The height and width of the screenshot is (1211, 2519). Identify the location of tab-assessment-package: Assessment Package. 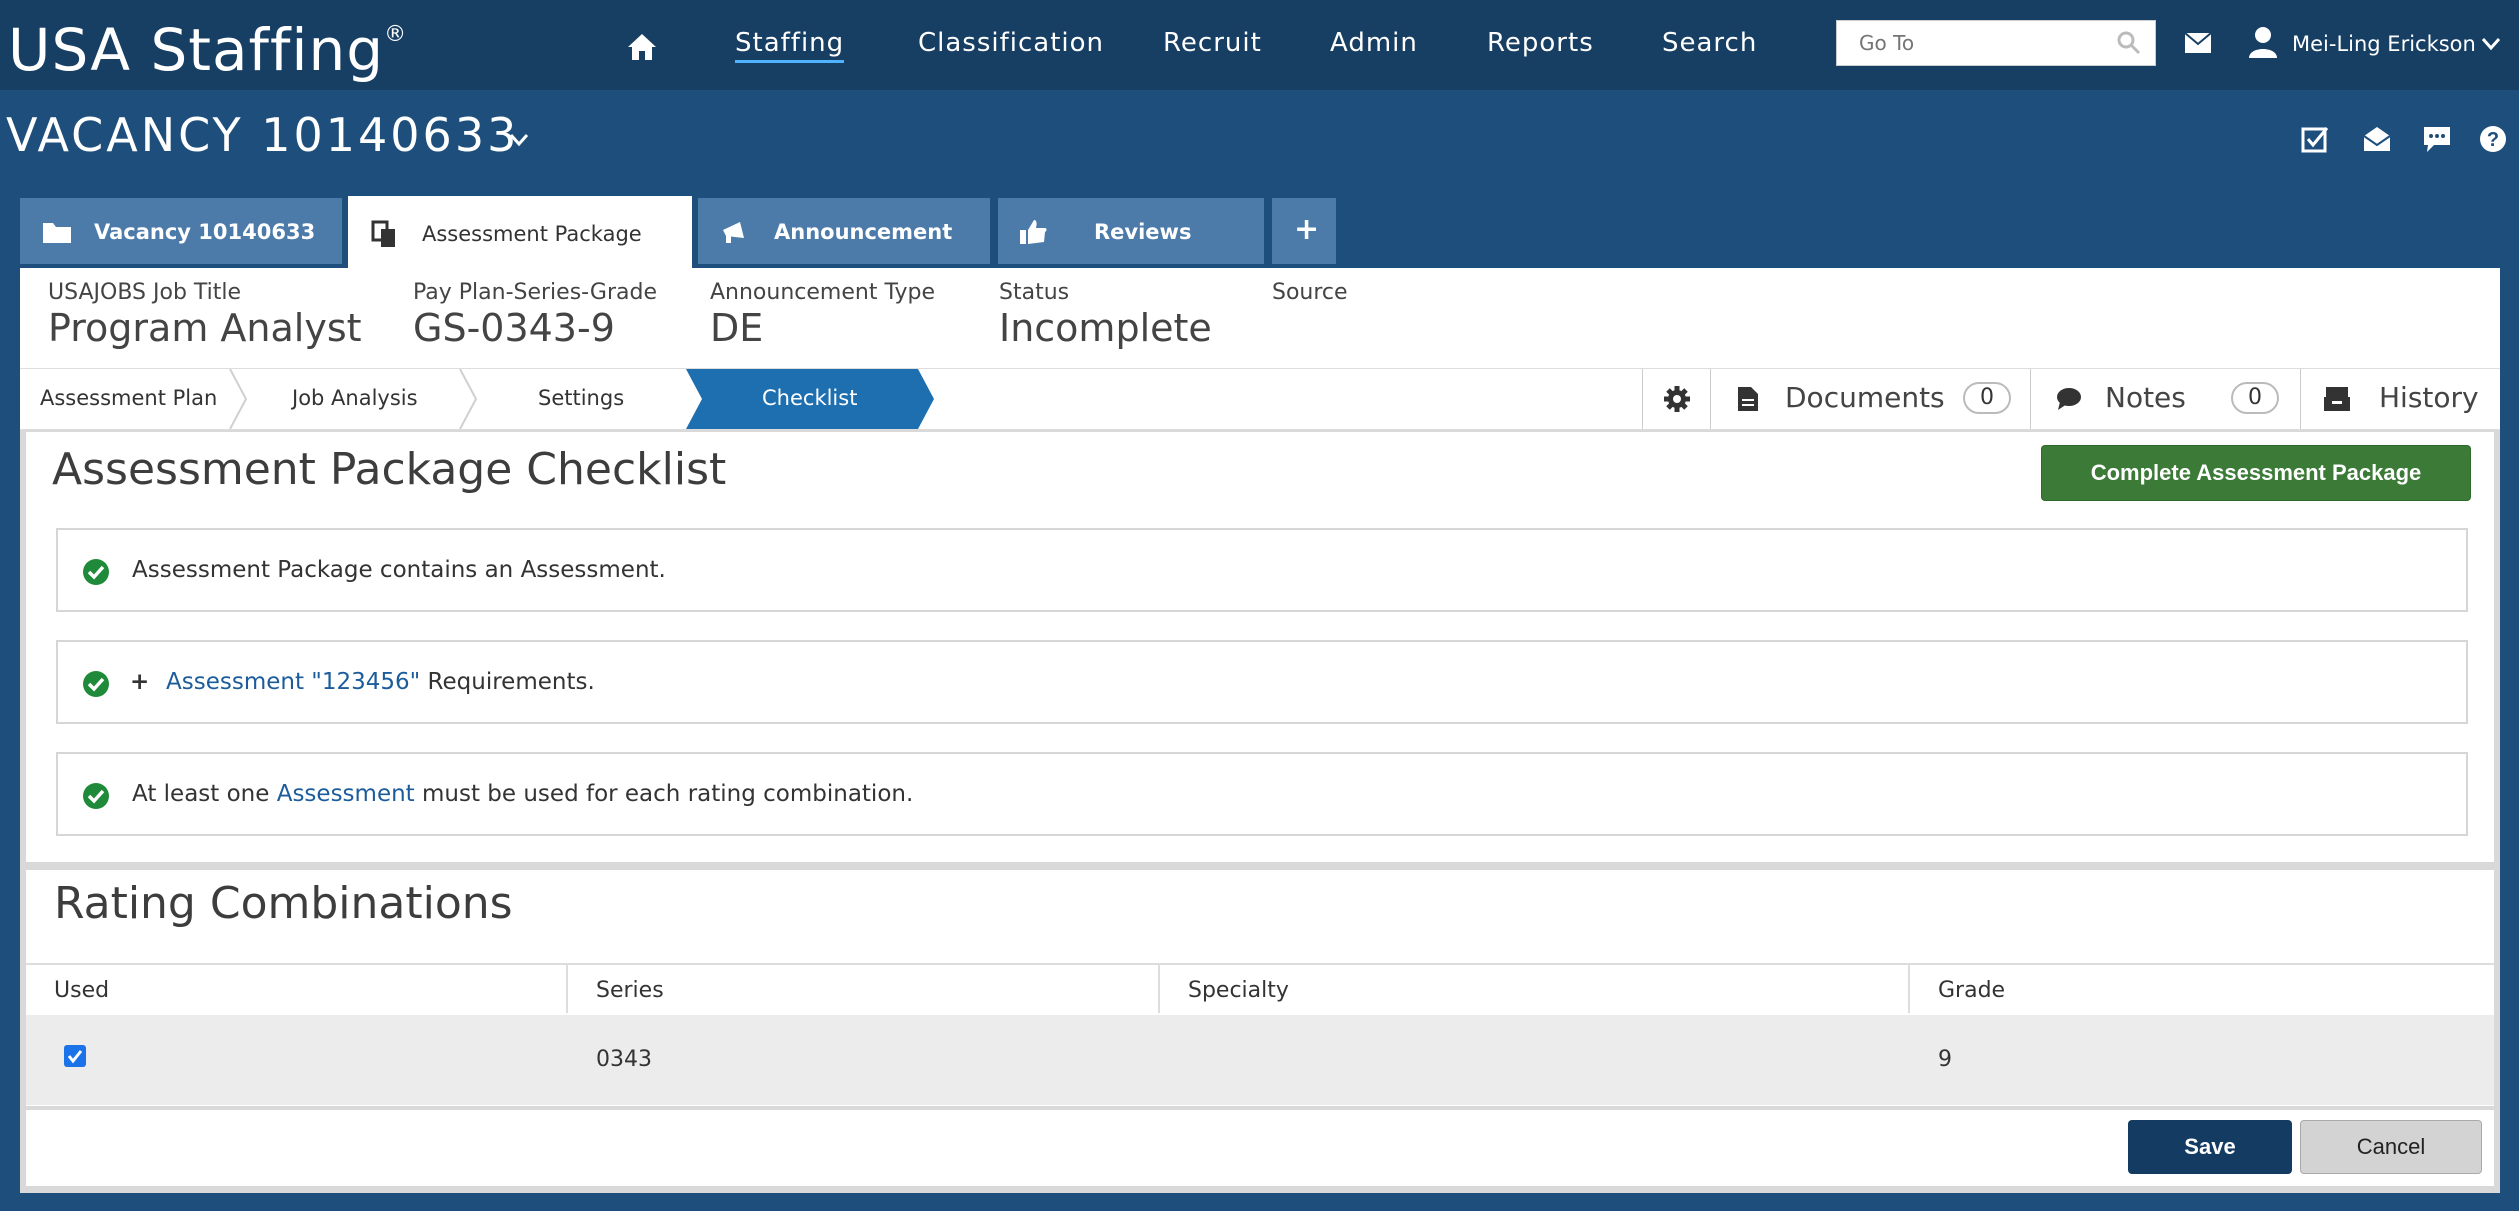
(520, 232).